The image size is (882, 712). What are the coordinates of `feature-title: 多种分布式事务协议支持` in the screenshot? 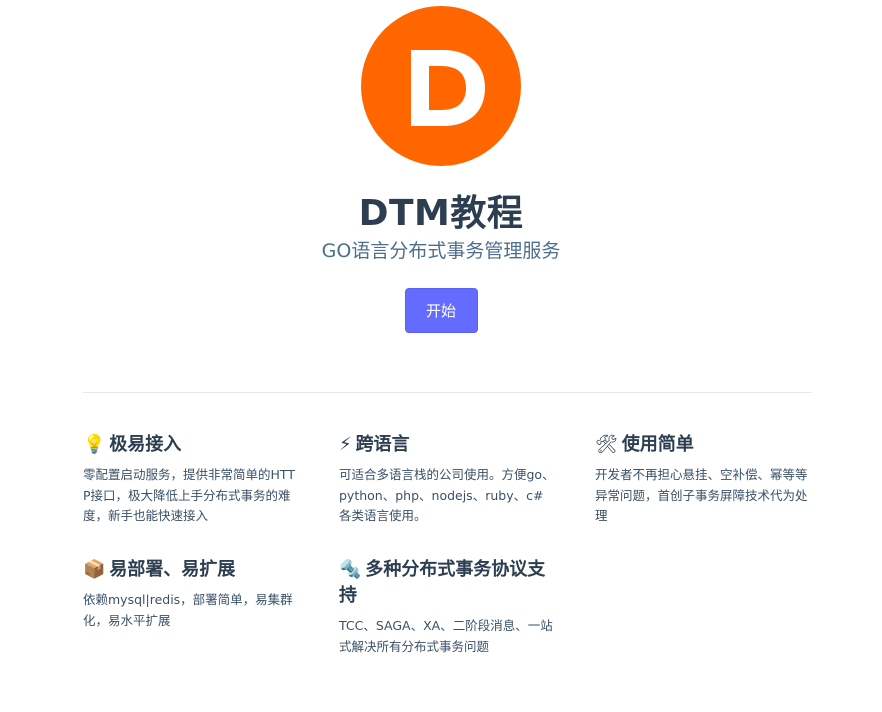 It's located at (442, 582).